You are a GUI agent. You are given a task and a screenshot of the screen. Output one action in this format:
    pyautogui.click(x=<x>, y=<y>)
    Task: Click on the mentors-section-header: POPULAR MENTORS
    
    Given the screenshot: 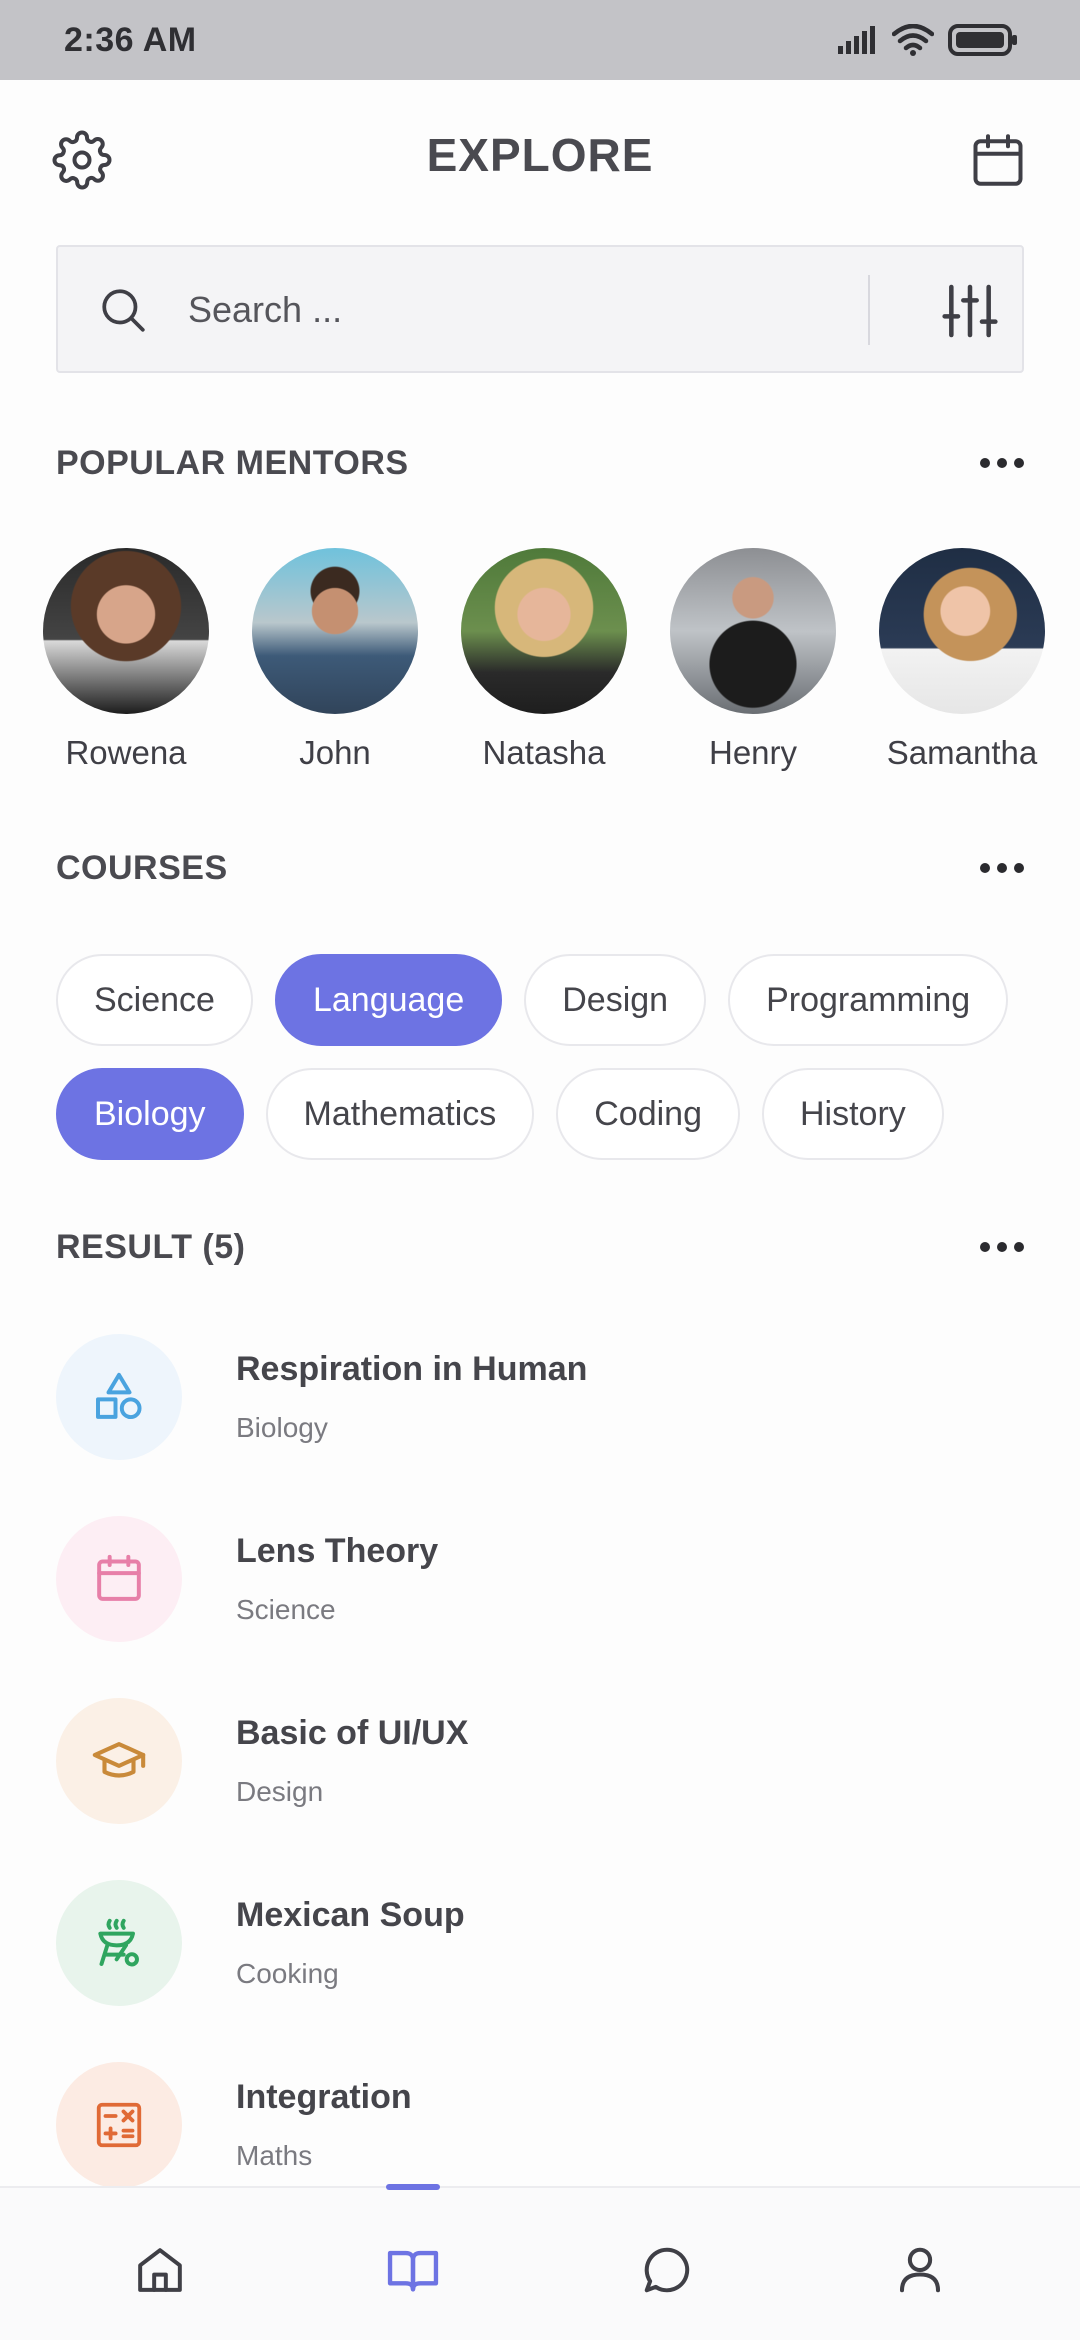 What is the action you would take?
    pyautogui.click(x=540, y=463)
    